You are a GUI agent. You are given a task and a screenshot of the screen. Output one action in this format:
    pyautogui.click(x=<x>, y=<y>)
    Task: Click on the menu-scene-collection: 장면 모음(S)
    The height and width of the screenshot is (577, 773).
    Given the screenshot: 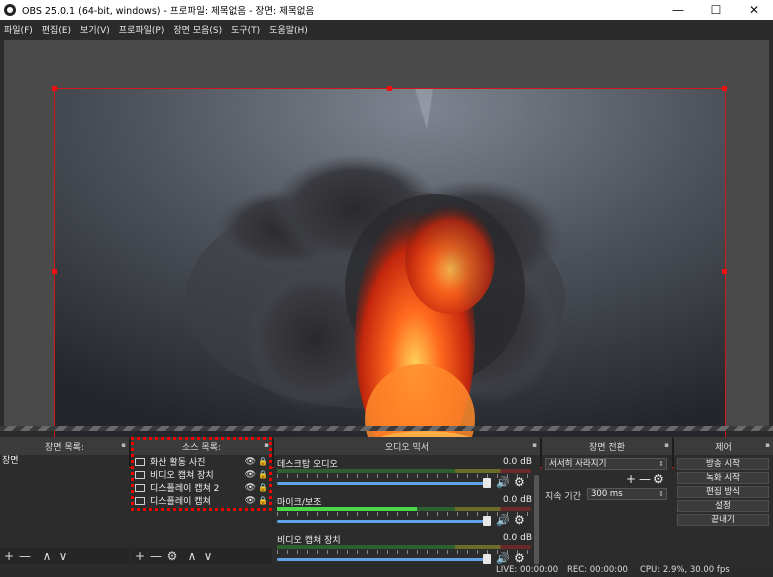 What is the action you would take?
    pyautogui.click(x=197, y=29)
    